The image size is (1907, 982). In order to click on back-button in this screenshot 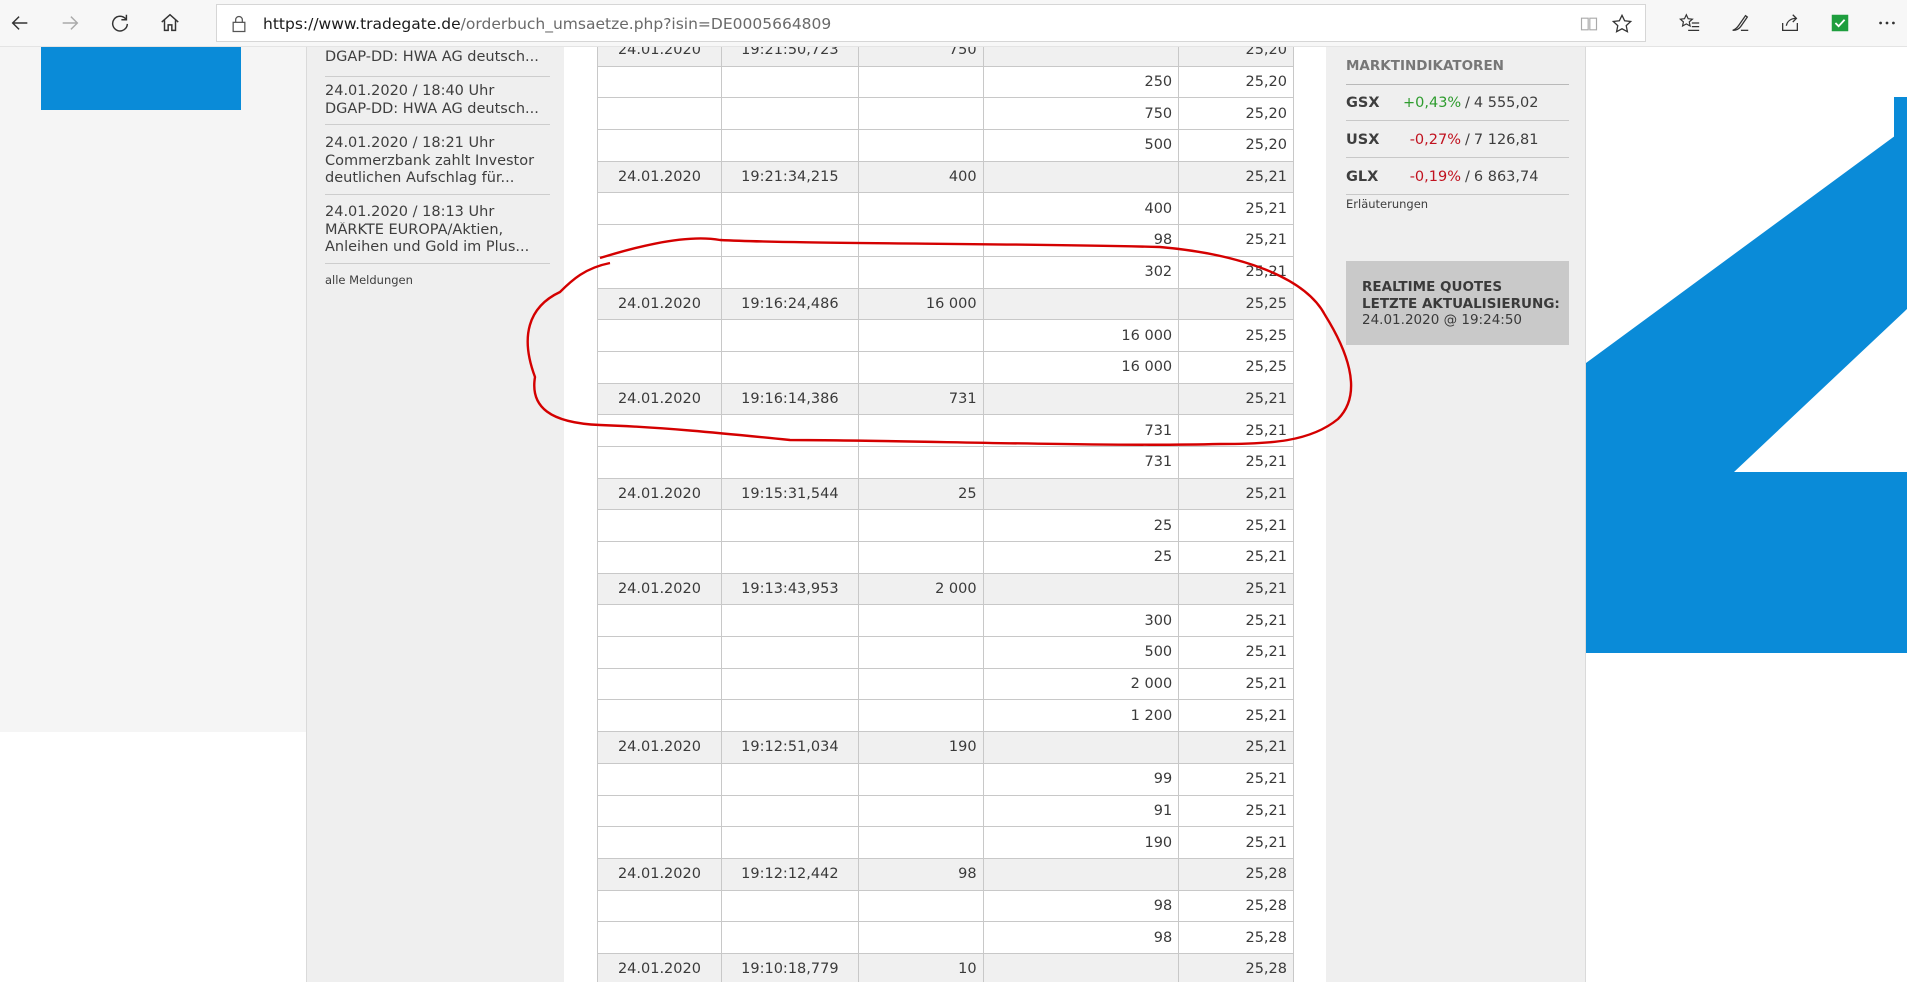, I will do `click(20, 23)`.